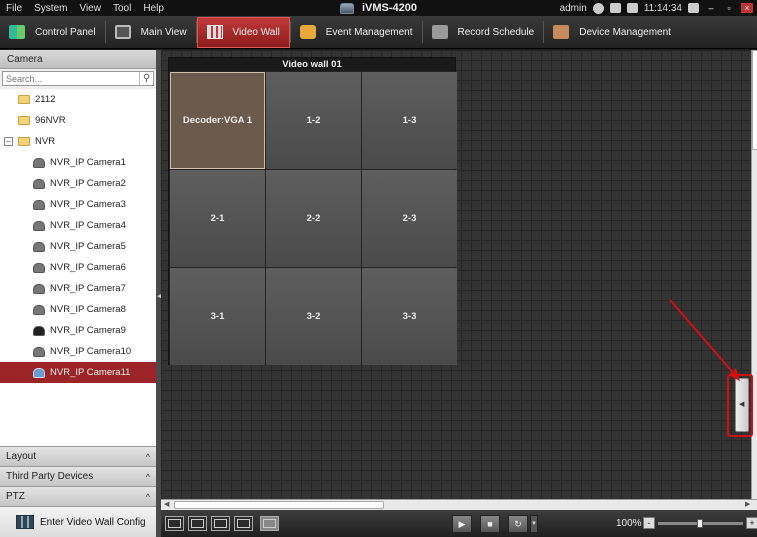 This screenshot has height=537, width=757. Describe the element at coordinates (217, 120) in the screenshot. I see `wall-cell-decoder: Decoder:VGA 1` at that location.